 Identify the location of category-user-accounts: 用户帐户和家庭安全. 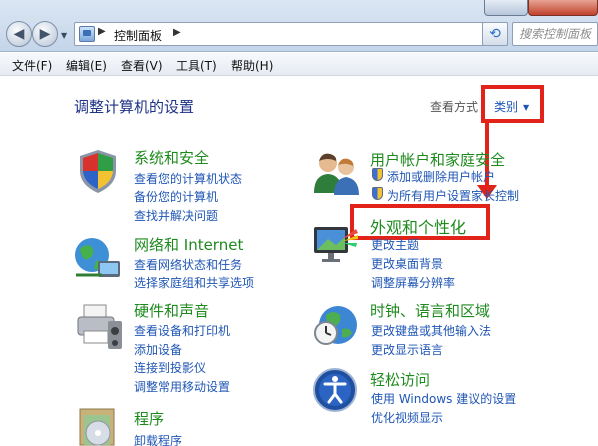
(437, 159).